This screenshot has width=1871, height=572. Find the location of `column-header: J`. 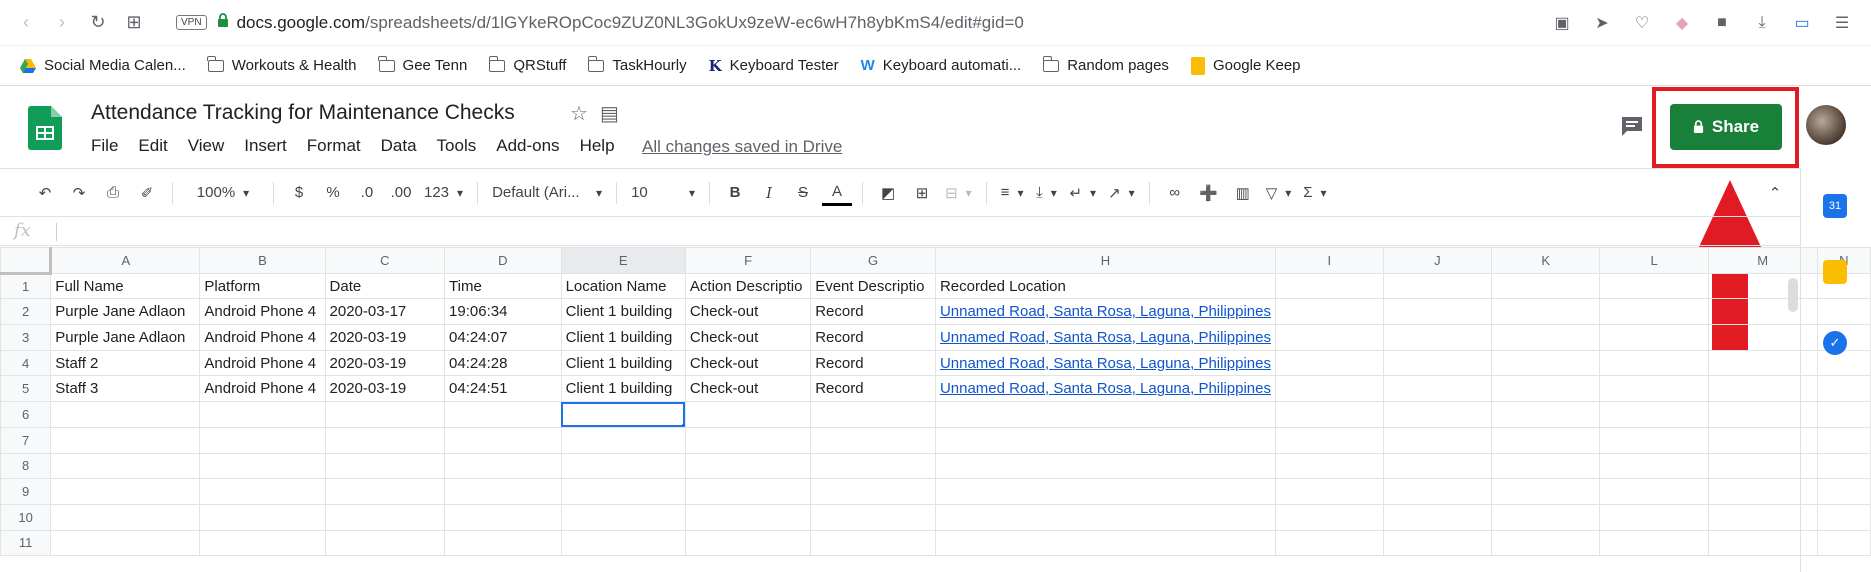

column-header: J is located at coordinates (1437, 260).